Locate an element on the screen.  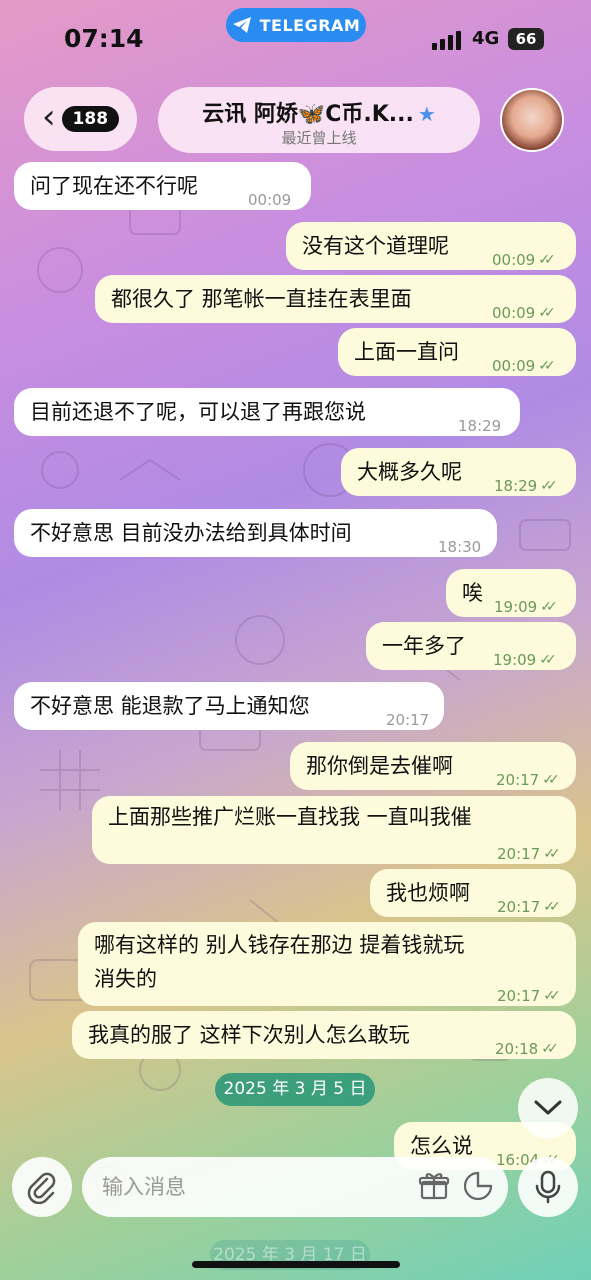
chat-title: 云讯 阿娇🦋C币.K... ★ is located at coordinates (319, 112).